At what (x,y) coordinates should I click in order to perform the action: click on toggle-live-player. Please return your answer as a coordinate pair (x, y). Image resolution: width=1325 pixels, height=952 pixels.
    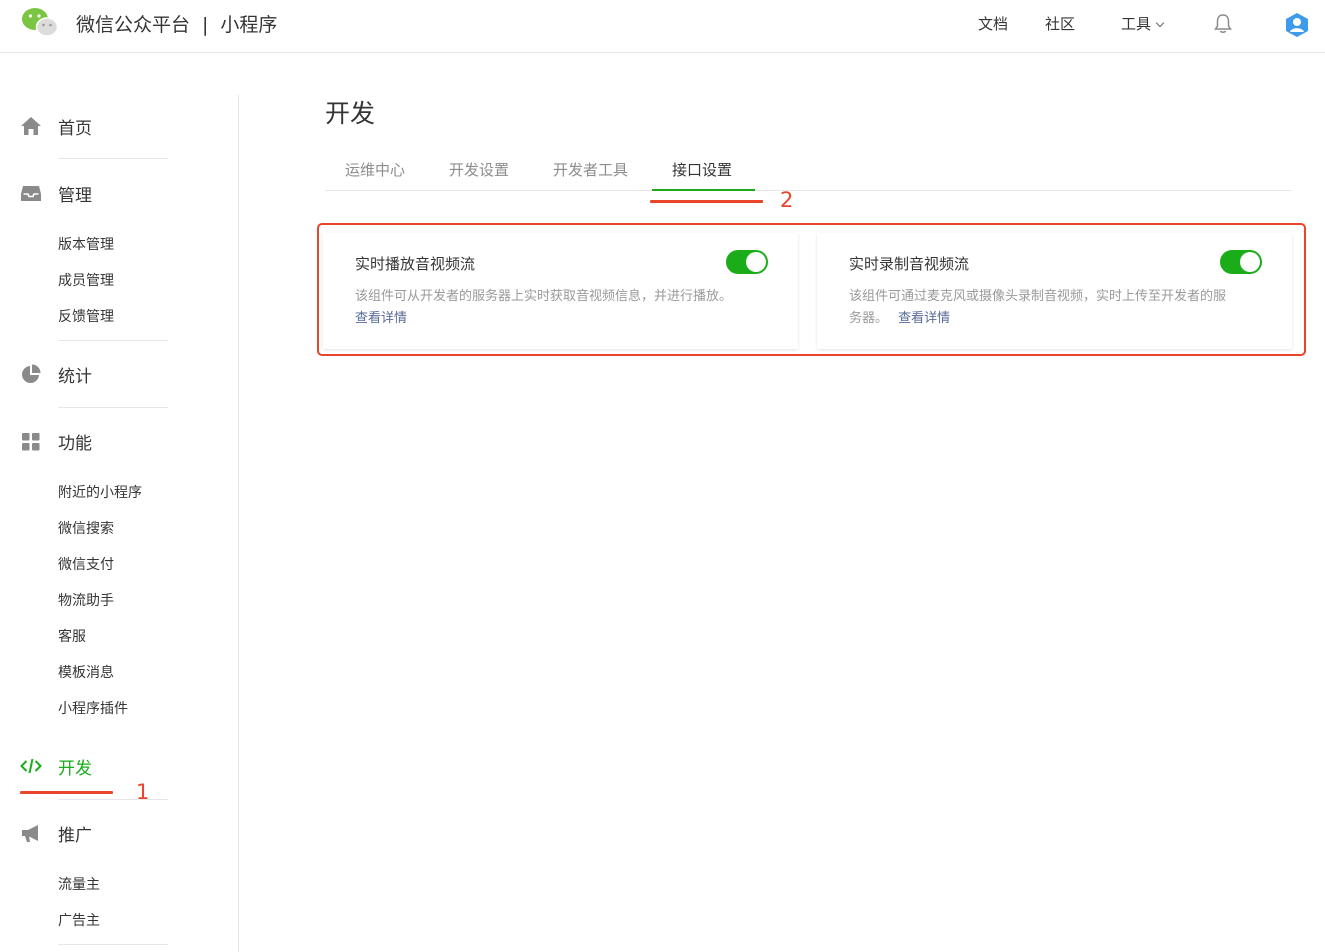
    Looking at the image, I should click on (747, 262).